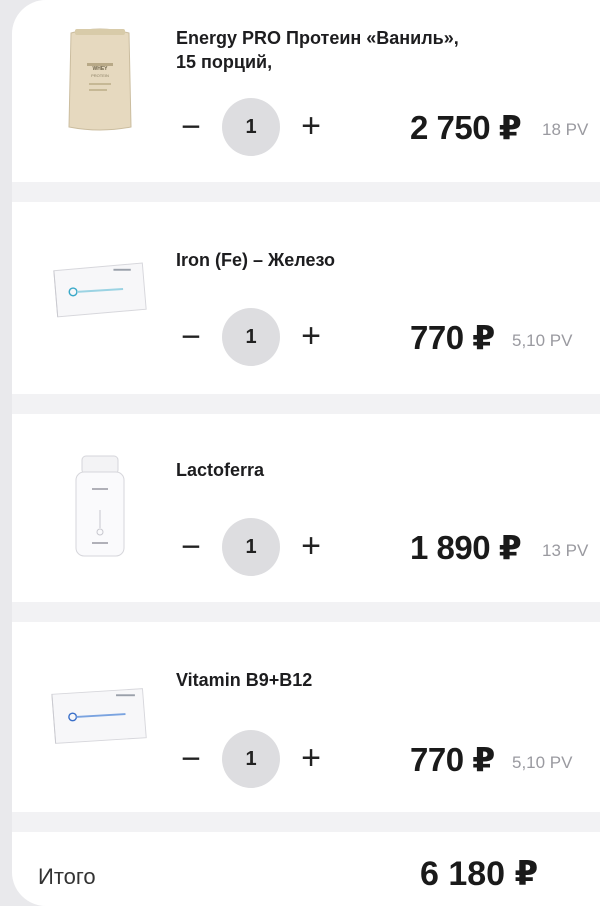 The height and width of the screenshot is (906, 600). Describe the element at coordinates (100, 69) in the screenshot. I see `image-label: WHEY` at that location.